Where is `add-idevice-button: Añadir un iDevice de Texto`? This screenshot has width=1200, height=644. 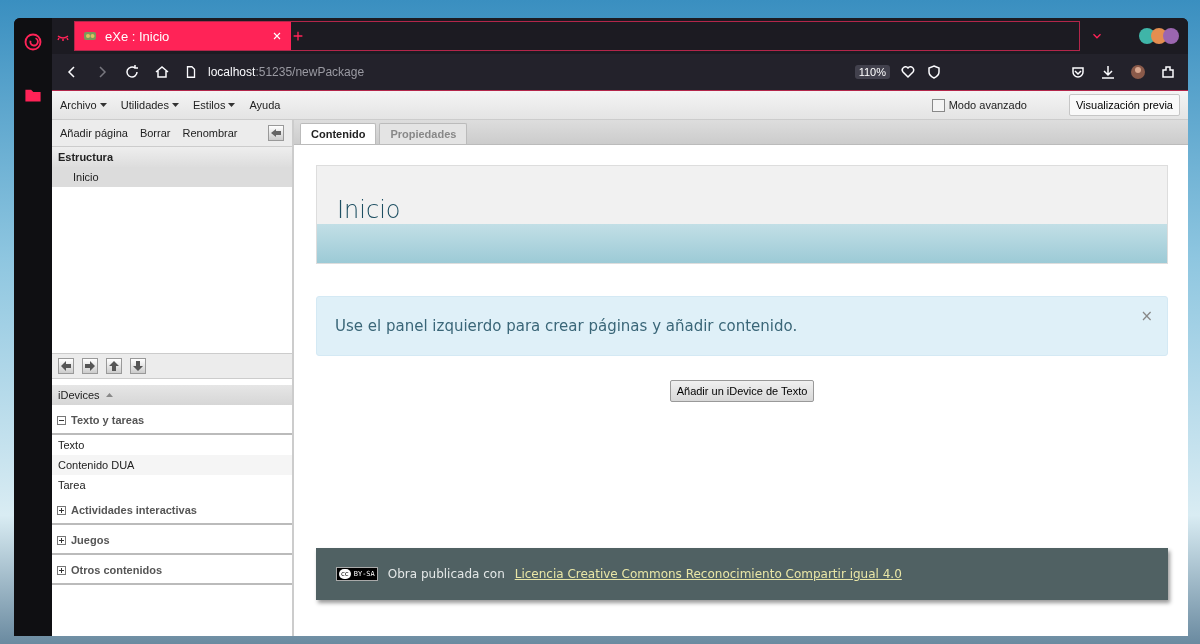 add-idevice-button: Añadir un iDevice de Texto is located at coordinates (742, 391).